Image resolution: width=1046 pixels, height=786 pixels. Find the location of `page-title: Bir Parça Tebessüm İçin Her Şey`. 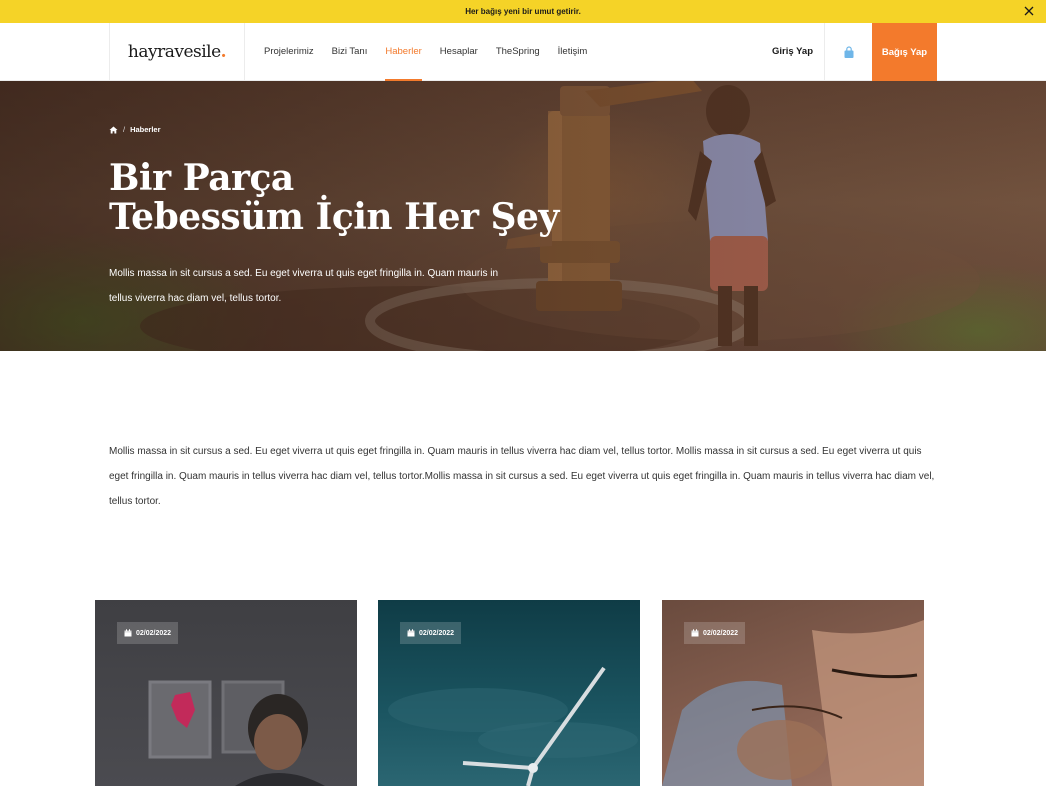

page-title: Bir Parça Tebessüm İçin Her Şey is located at coordinates (349, 198).